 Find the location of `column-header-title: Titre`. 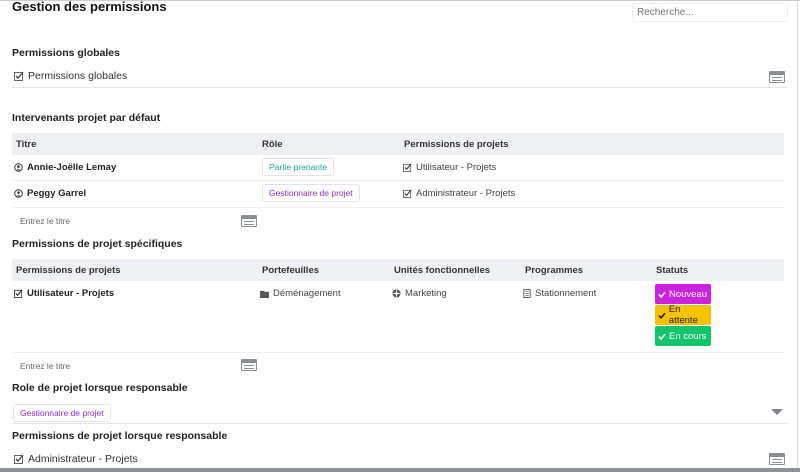

column-header-title: Titre is located at coordinates (26, 144).